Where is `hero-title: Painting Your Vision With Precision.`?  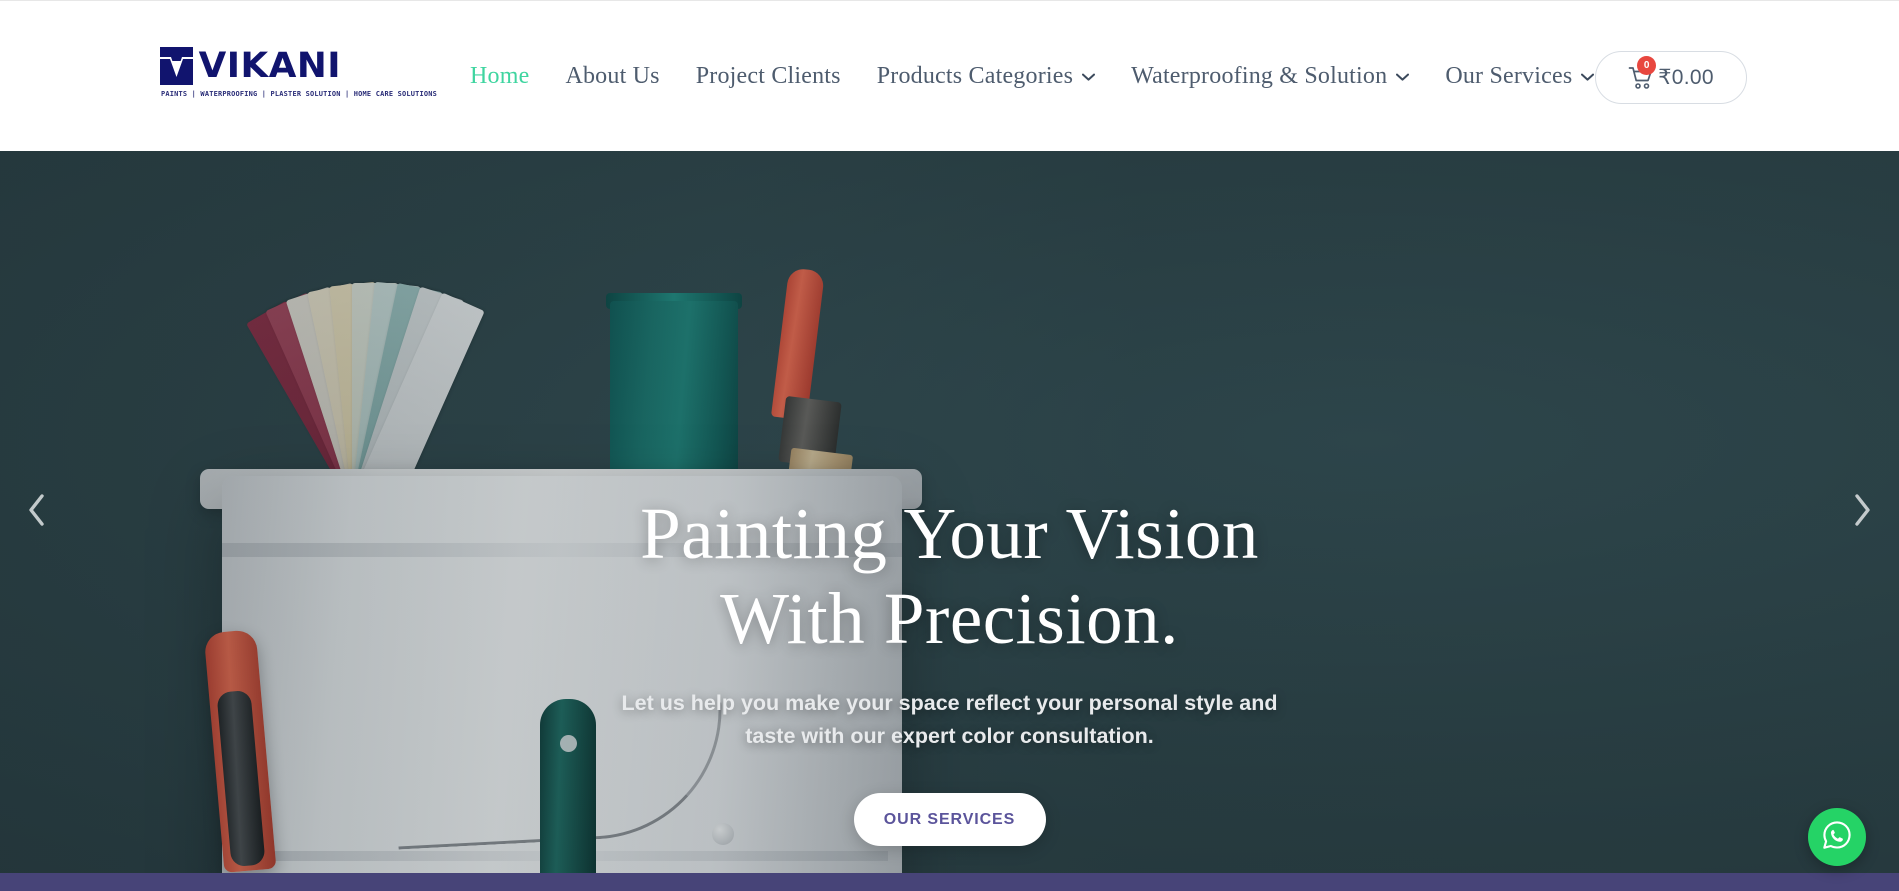 hero-title: Painting Your Vision With Precision. is located at coordinates (949, 576).